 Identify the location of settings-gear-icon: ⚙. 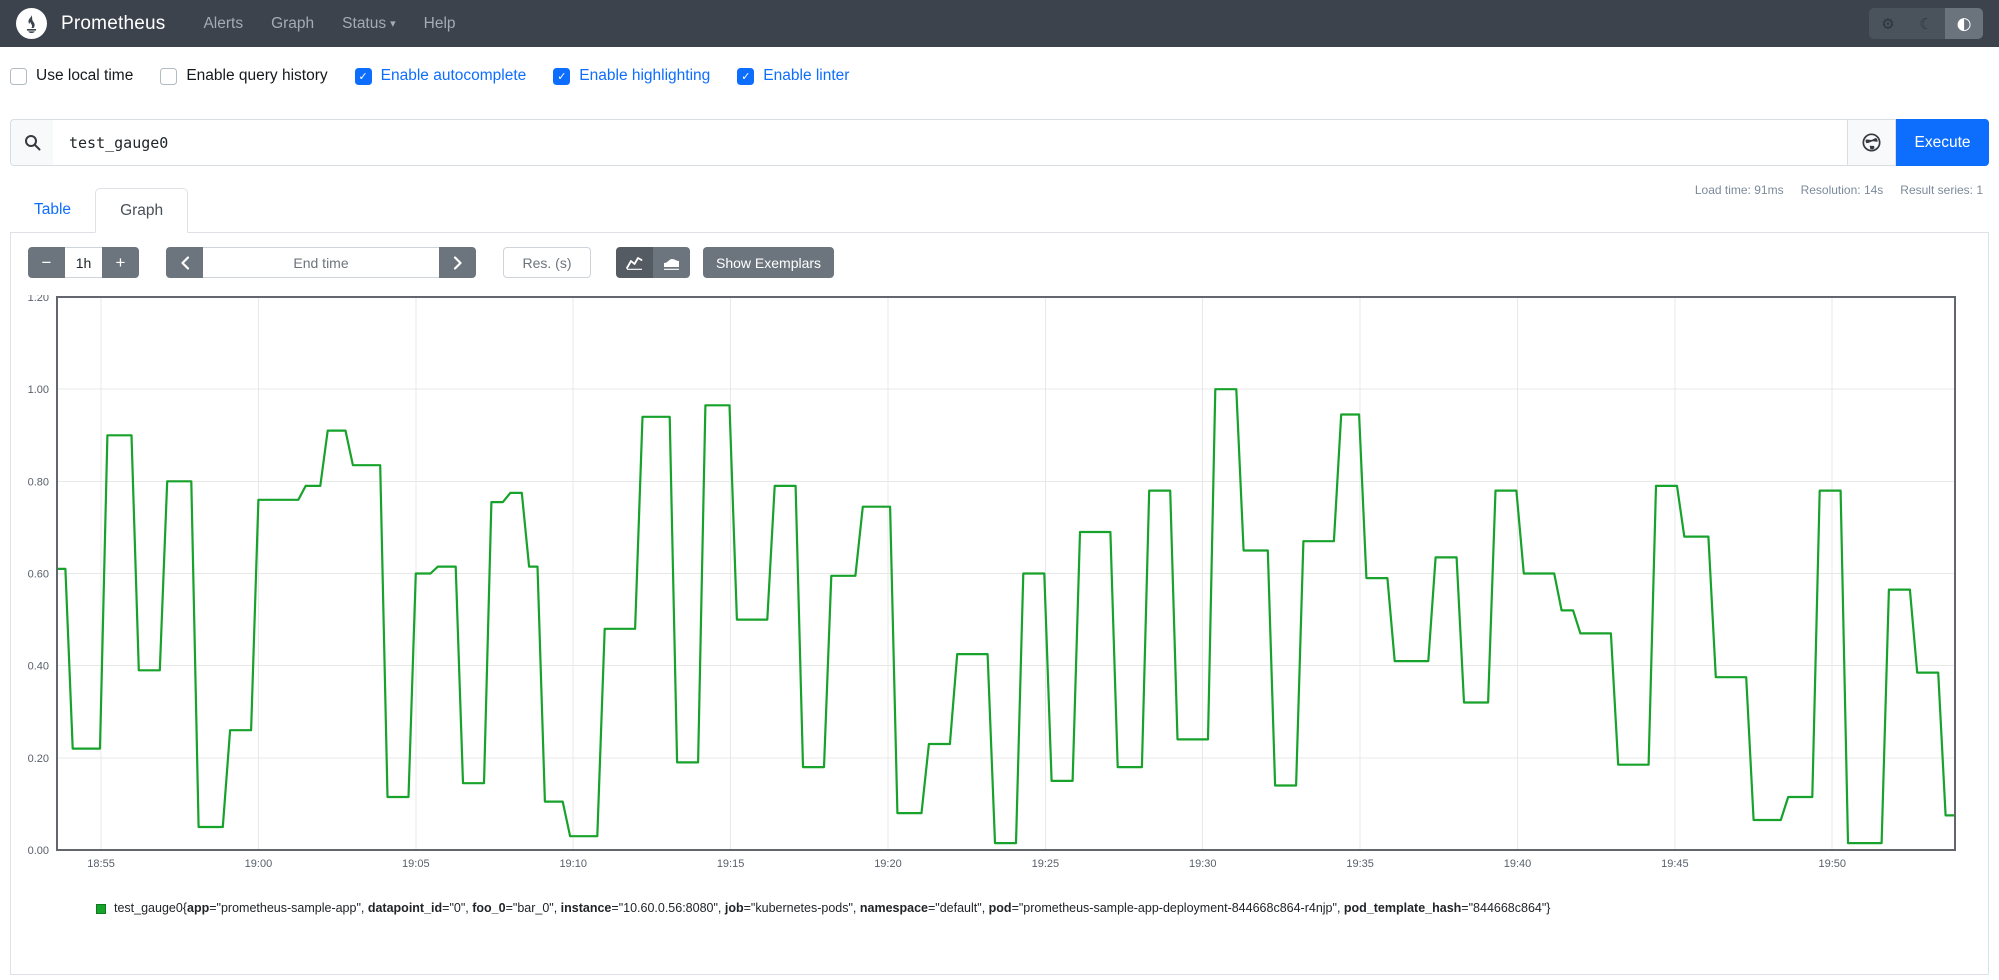
(1888, 23).